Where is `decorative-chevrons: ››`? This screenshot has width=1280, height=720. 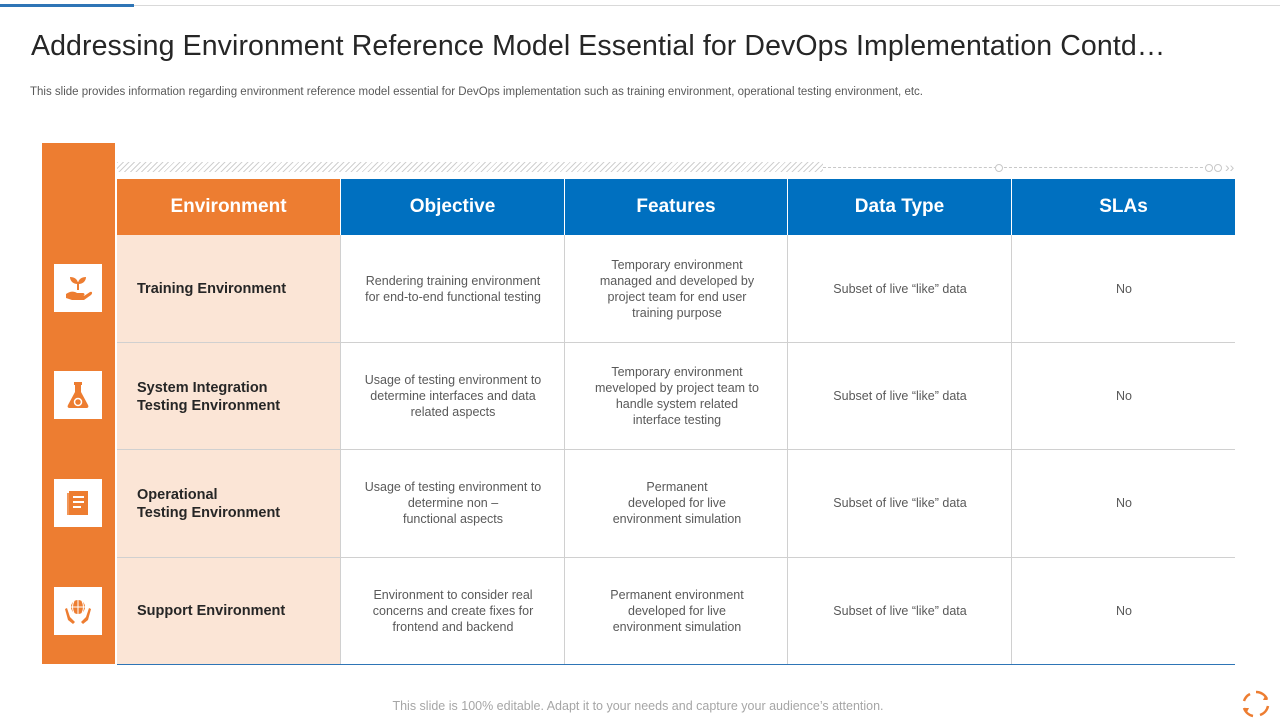
decorative-chevrons: ›› is located at coordinates (1230, 167).